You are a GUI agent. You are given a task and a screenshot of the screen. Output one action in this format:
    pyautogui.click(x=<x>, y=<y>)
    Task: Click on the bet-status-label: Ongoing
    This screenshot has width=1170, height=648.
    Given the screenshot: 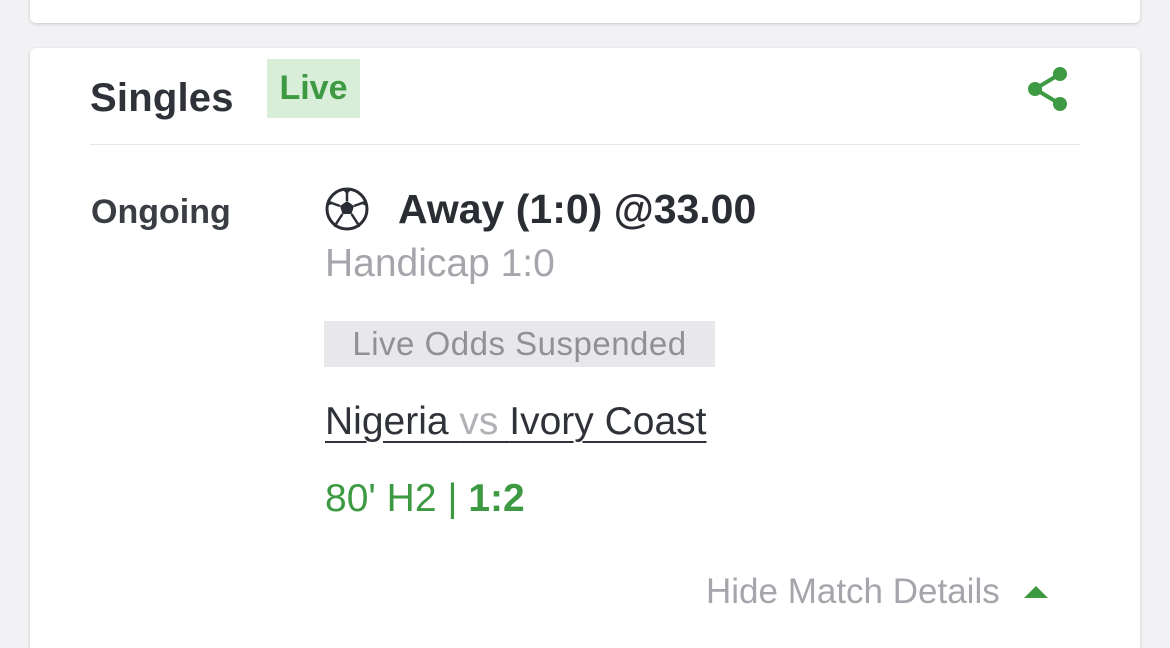 What is the action you would take?
    pyautogui.click(x=161, y=212)
    